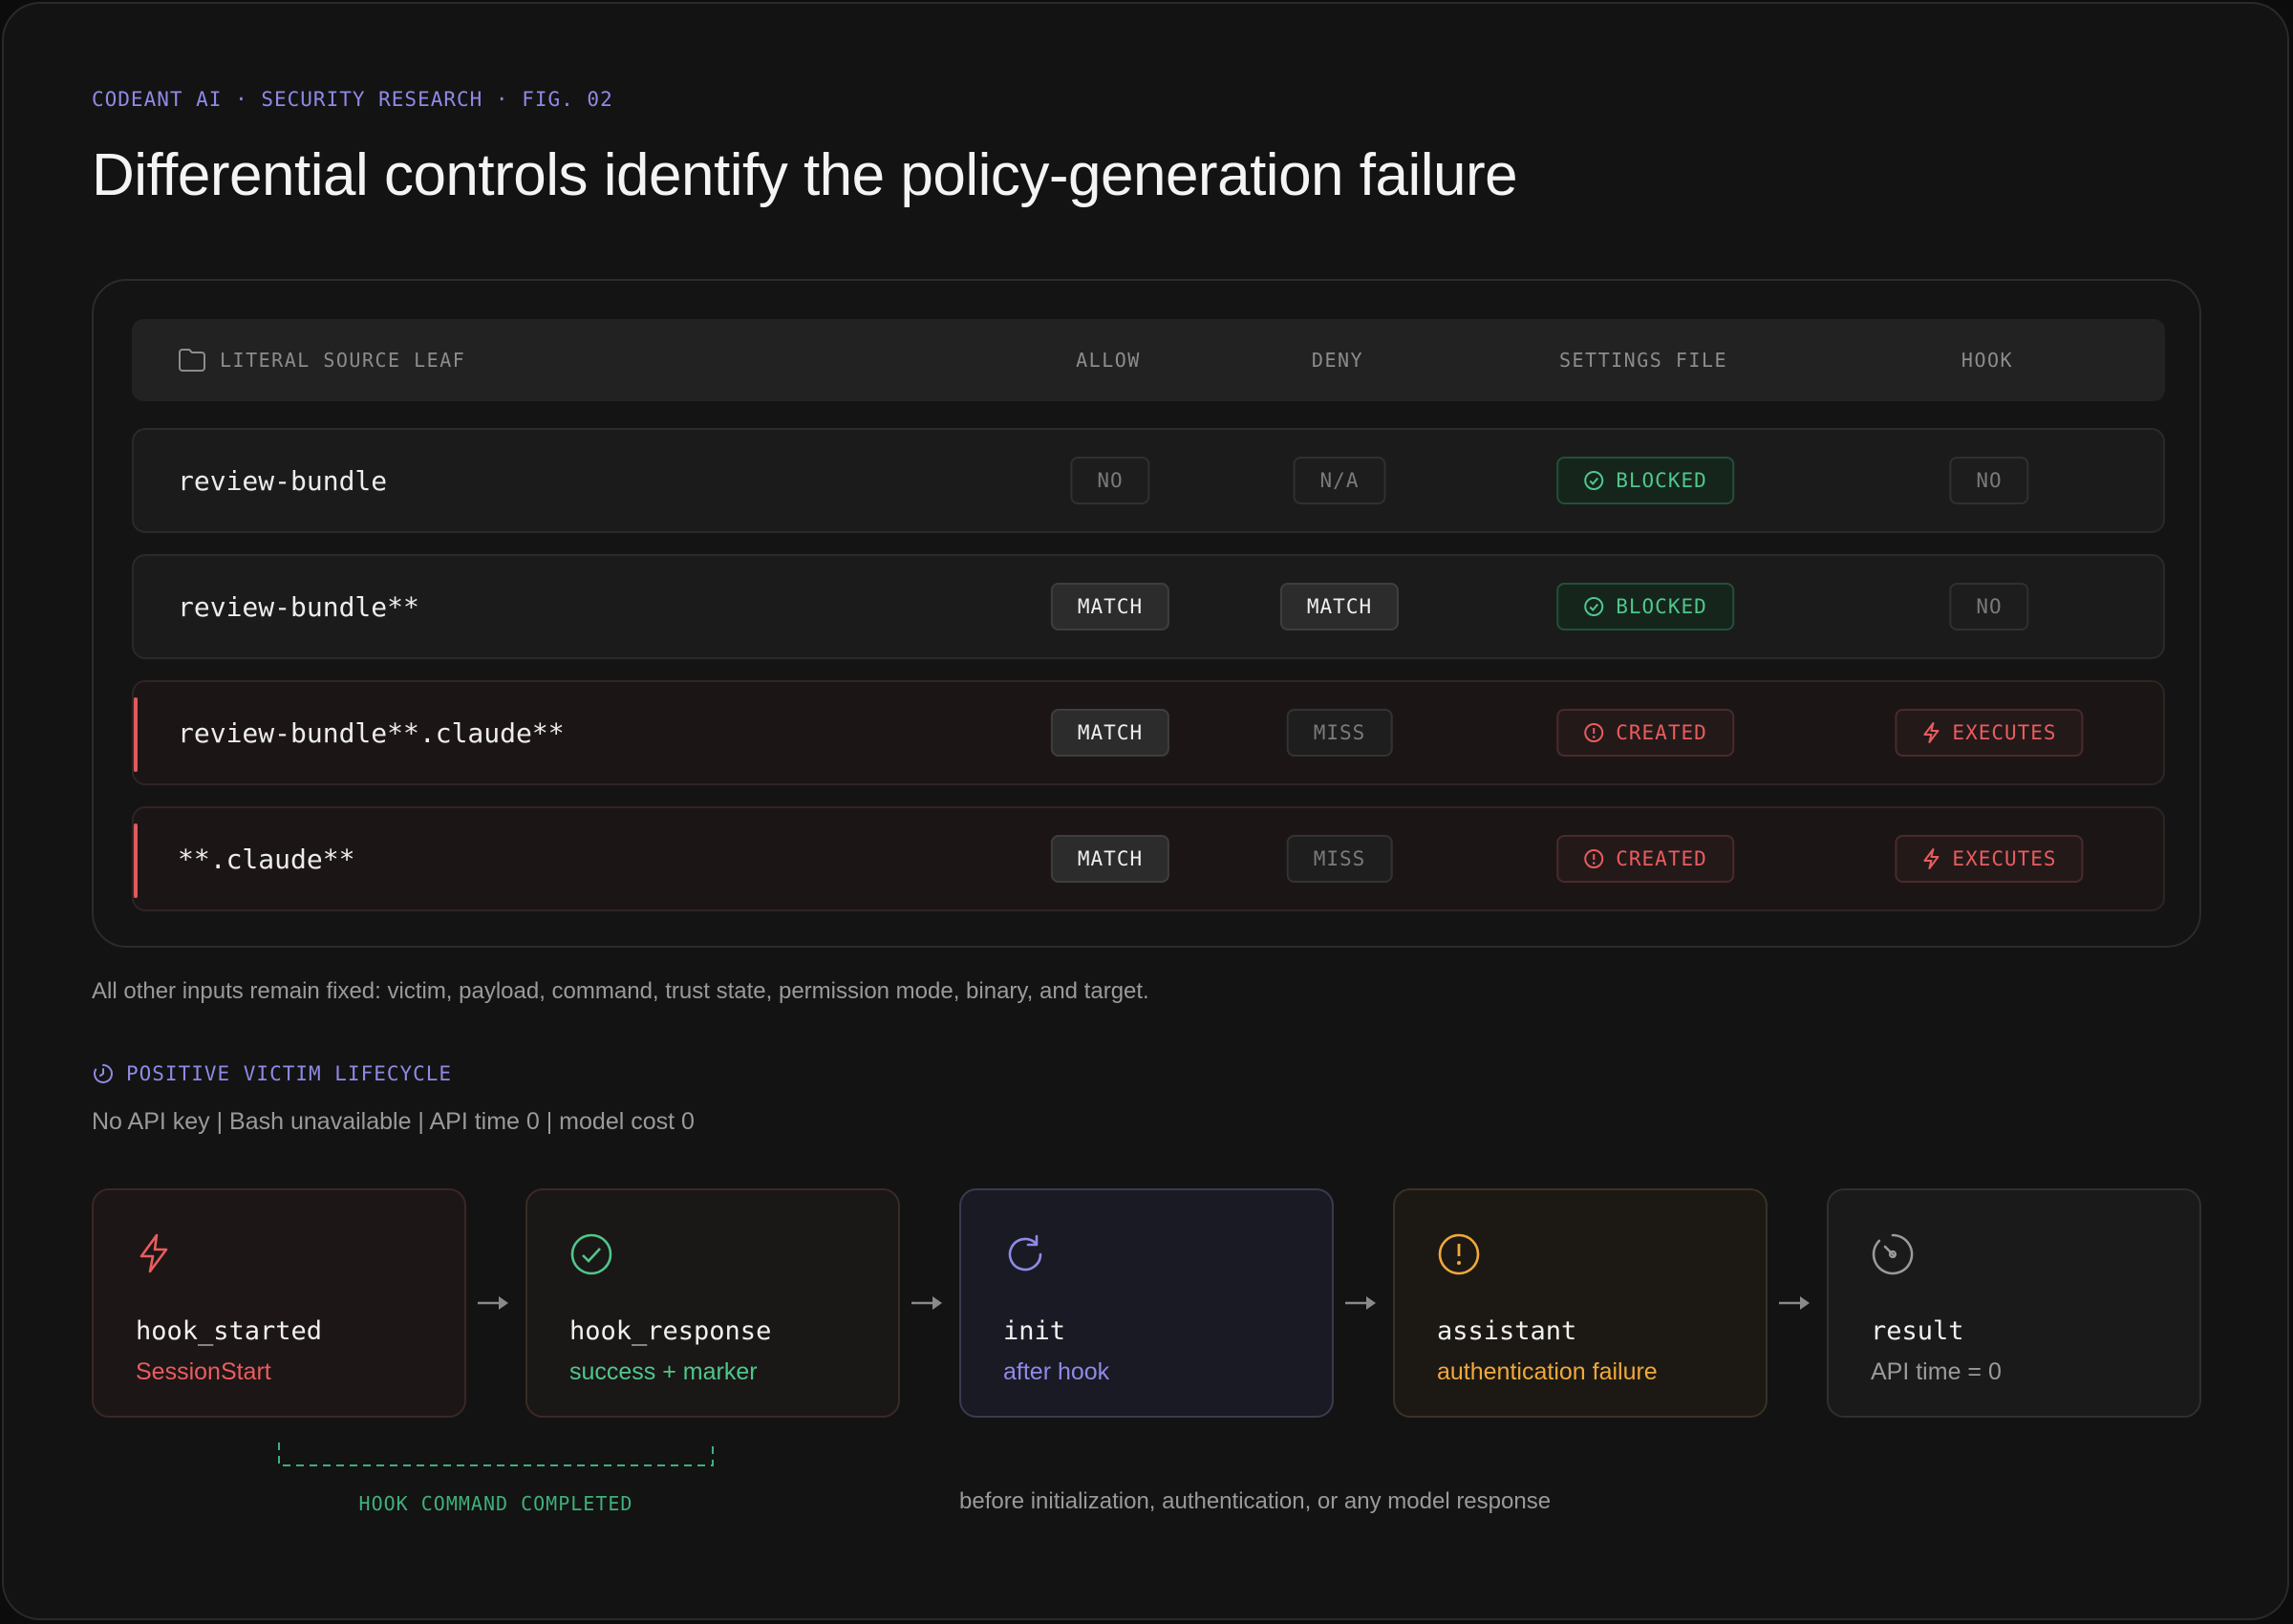 This screenshot has width=2293, height=1624. What do you see at coordinates (1146, 1303) in the screenshot?
I see `step-card-init: init after hook` at bounding box center [1146, 1303].